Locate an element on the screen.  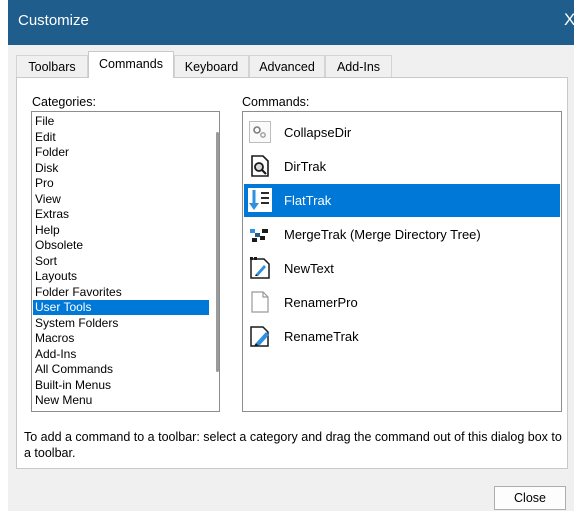
command-label: RenamerPro is located at coordinates (321, 302).